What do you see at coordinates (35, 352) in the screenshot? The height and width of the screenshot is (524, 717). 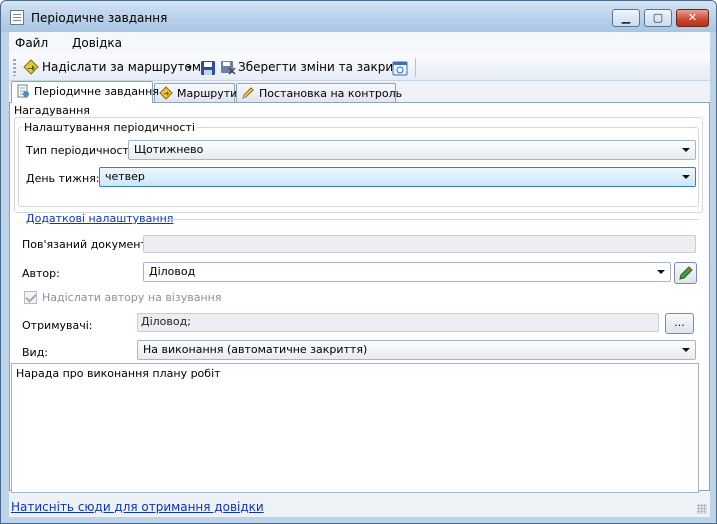 I see `kind-label: Вид:` at bounding box center [35, 352].